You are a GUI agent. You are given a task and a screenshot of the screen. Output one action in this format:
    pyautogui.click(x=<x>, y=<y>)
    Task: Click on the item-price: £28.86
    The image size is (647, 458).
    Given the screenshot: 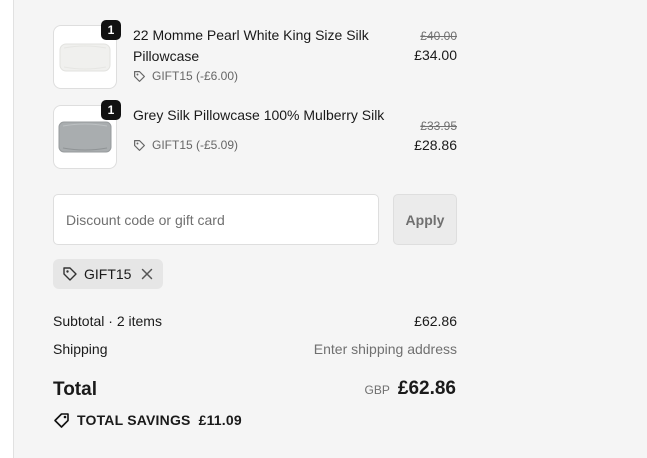 What is the action you would take?
    pyautogui.click(x=435, y=145)
    